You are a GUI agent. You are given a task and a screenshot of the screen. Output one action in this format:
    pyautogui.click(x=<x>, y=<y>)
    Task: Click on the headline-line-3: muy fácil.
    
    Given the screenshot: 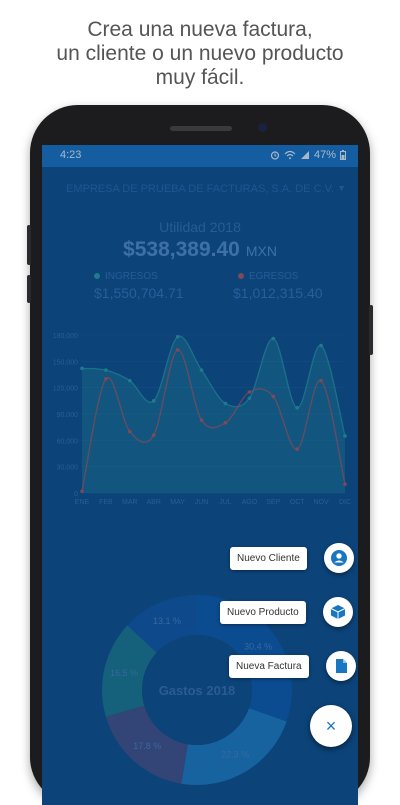 What is the action you would take?
    pyautogui.click(x=200, y=77)
    